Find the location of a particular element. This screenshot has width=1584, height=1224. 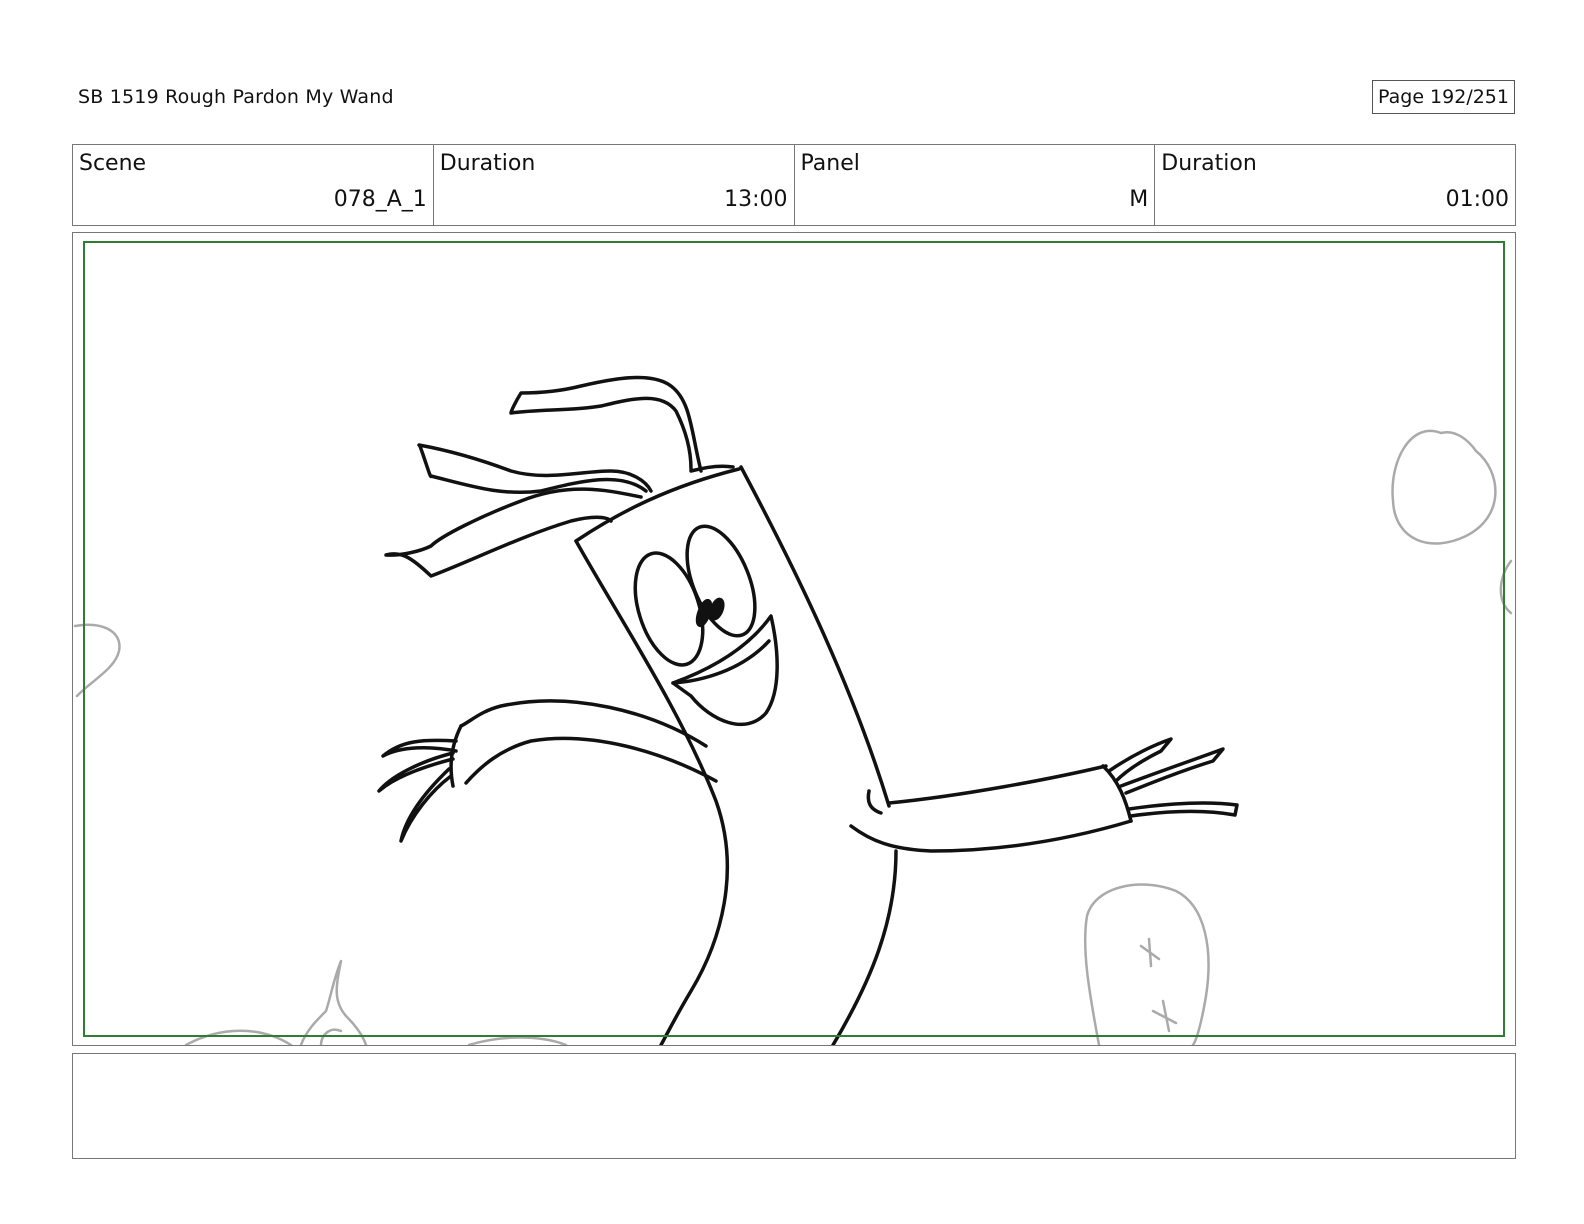

scene-duration-cell: Duration 13:00 is located at coordinates (614, 185).